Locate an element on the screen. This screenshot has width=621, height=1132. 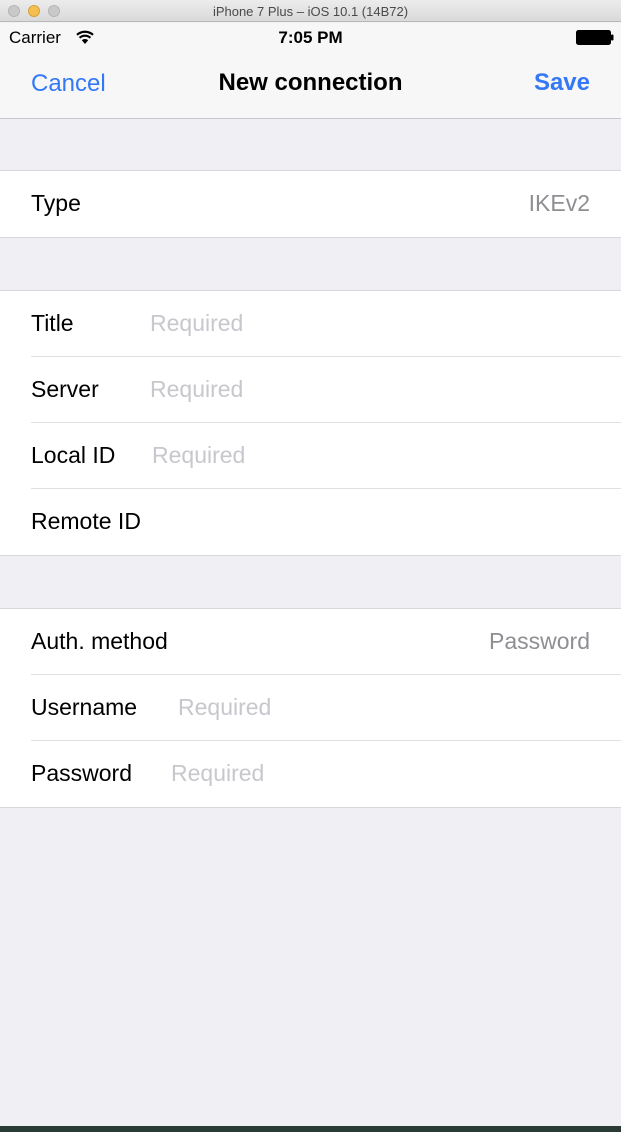
page-title: New connection is located at coordinates (310, 82).